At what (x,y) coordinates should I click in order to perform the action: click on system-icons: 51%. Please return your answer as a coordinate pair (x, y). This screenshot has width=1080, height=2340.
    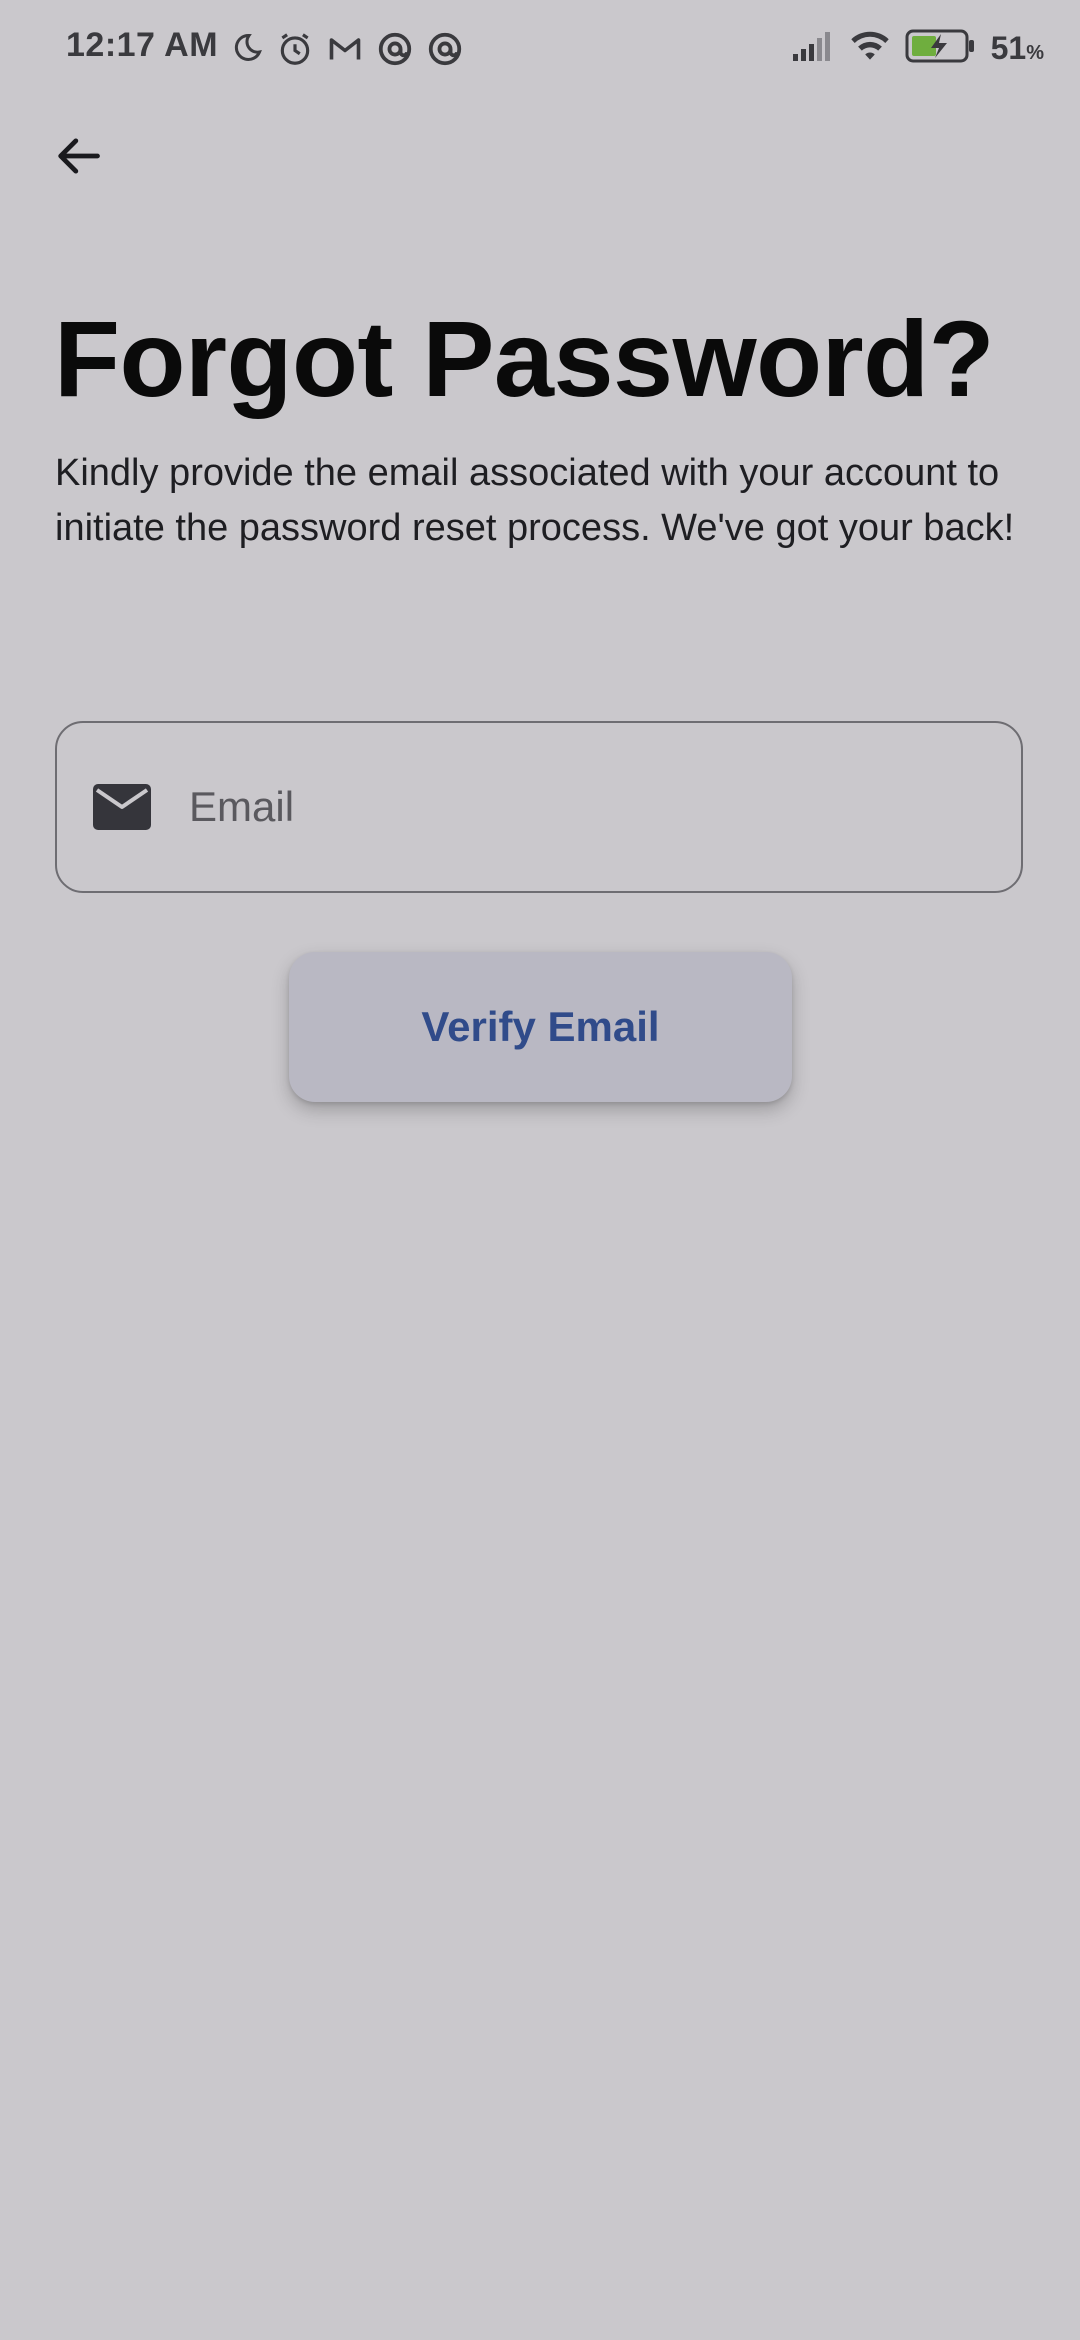
    Looking at the image, I should click on (917, 48).